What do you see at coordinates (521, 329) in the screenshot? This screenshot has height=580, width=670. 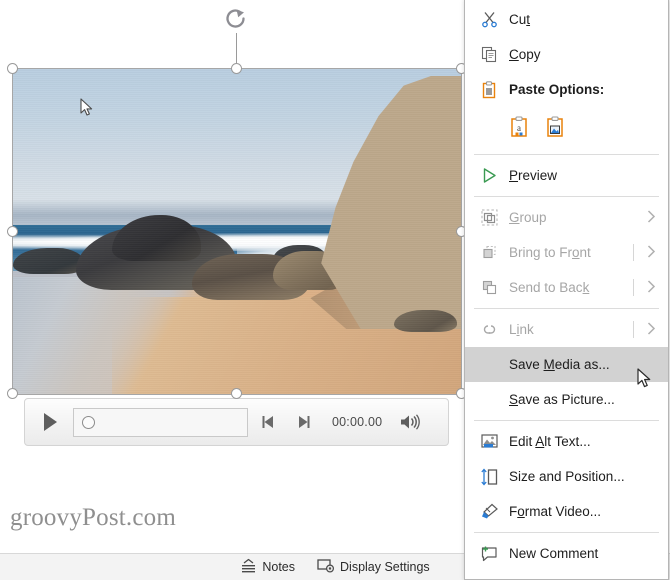 I see `context-menu-label-link: Link` at bounding box center [521, 329].